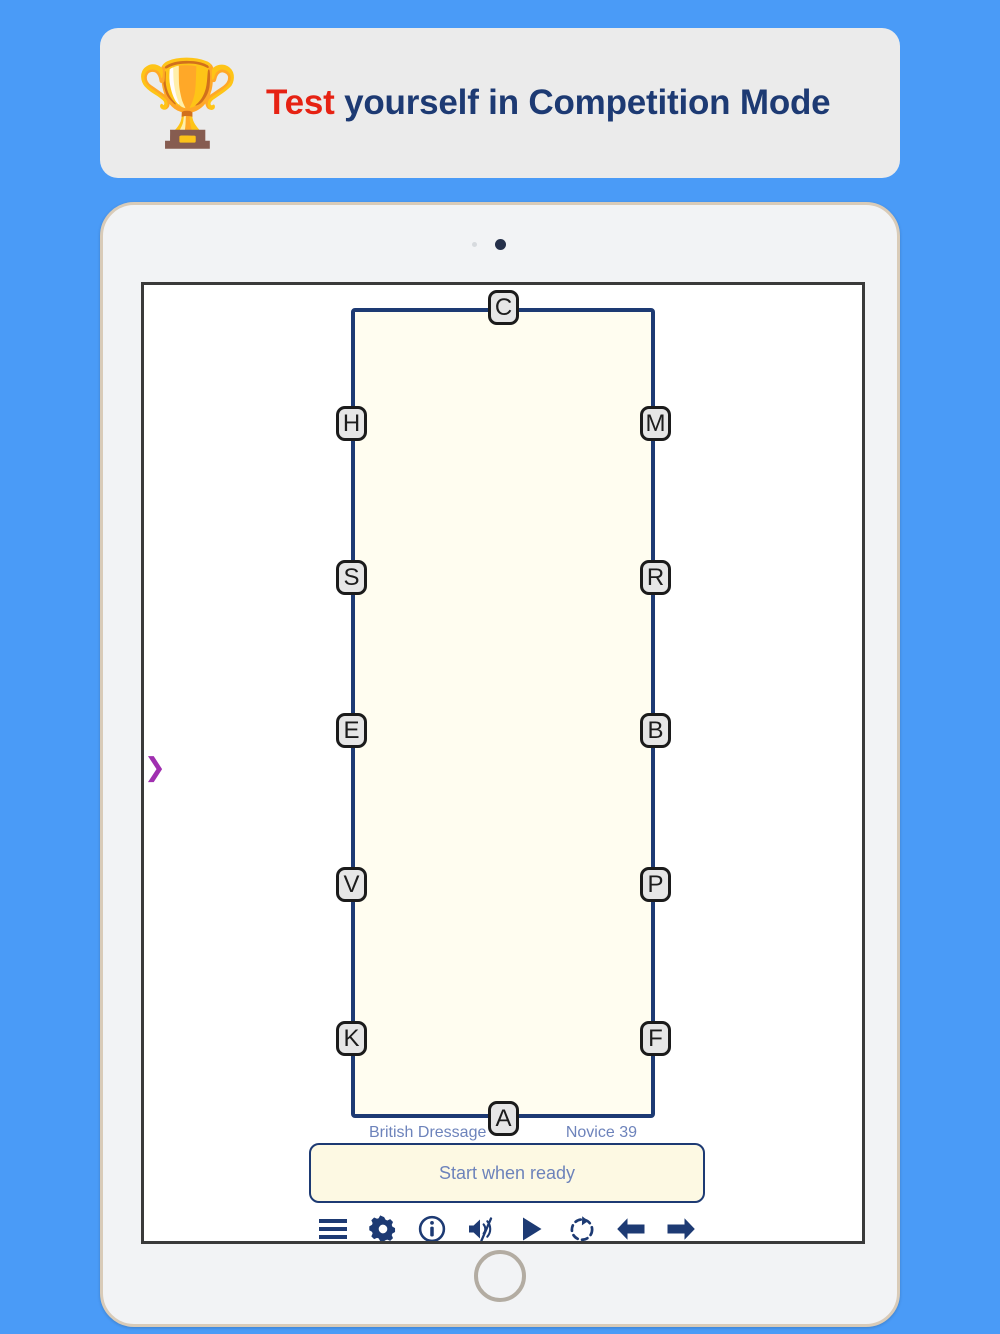  Describe the element at coordinates (351, 423) in the screenshot. I see `arena-marker-h: H` at that location.